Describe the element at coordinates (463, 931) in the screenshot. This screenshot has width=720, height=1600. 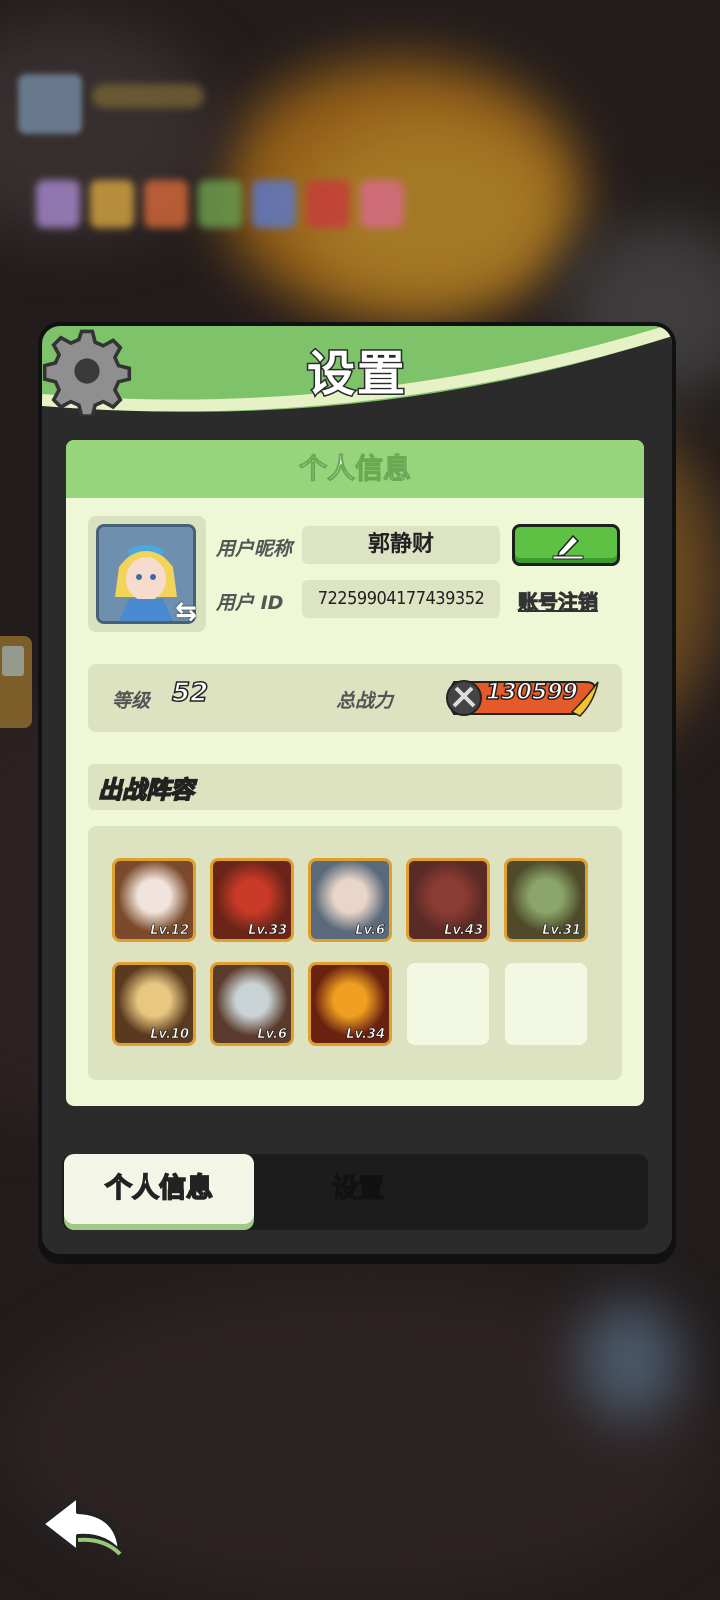
I see `hero-level: Lv.43` at that location.